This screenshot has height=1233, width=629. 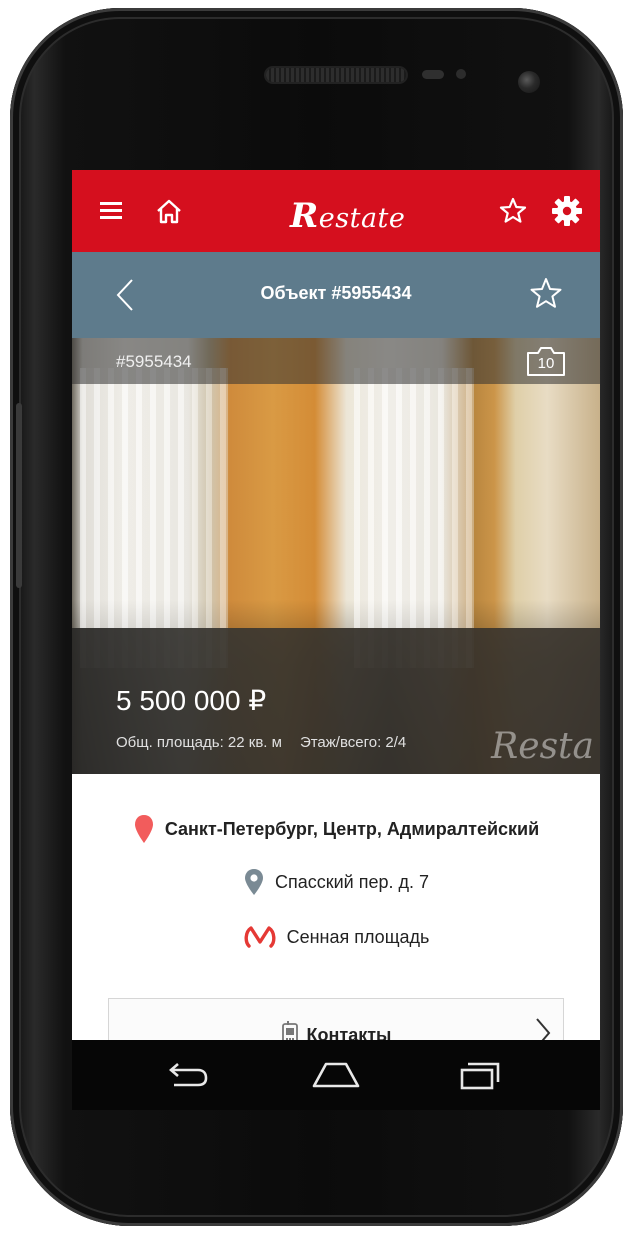 I want to click on address-line: Спасский пер. д. 7, so click(x=336, y=882).